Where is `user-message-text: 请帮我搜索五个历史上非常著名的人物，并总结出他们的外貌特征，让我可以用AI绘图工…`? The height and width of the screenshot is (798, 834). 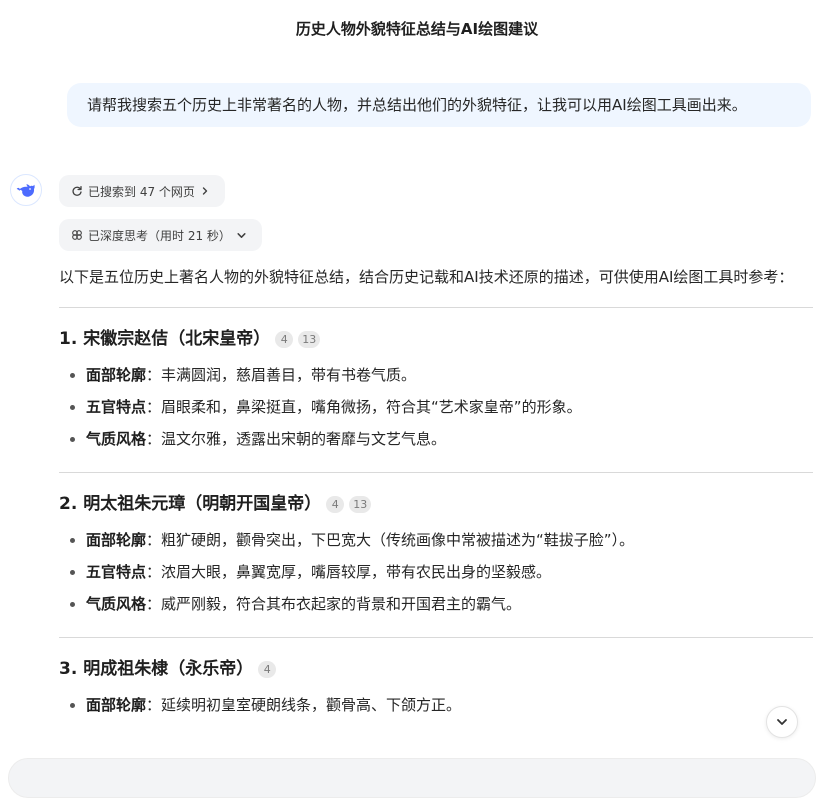
user-message-text: 请帮我搜索五个历史上非常著名的人物，并总结出他们的外貌特征，让我可以用AI绘图工… is located at coordinates (417, 105).